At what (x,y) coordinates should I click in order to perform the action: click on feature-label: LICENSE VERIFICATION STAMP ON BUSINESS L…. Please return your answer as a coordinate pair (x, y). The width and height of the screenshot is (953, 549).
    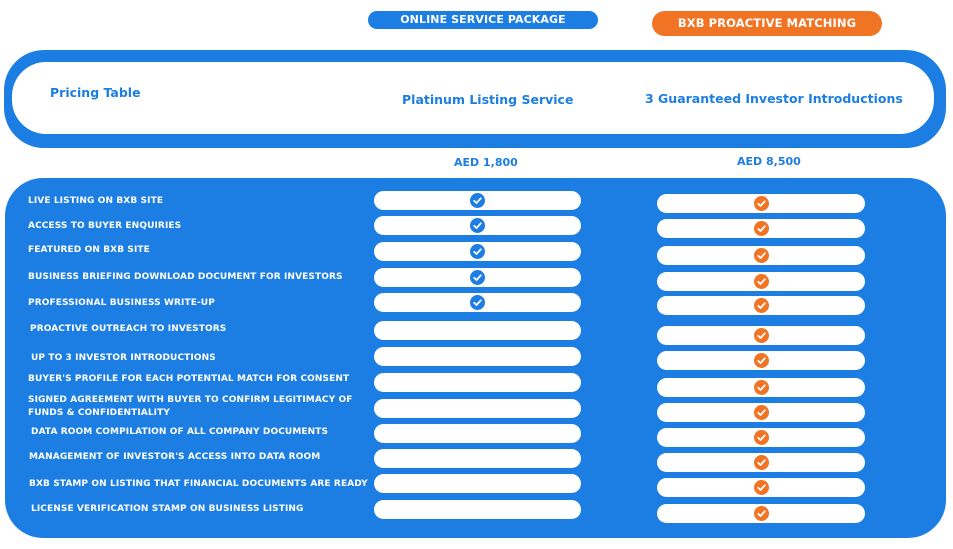
    Looking at the image, I should click on (167, 509).